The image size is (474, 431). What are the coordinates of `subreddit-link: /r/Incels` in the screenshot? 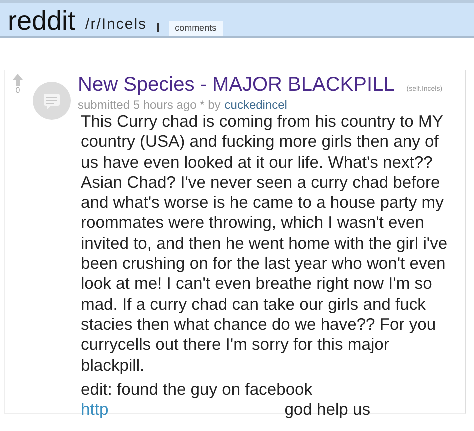 It's located at (117, 25).